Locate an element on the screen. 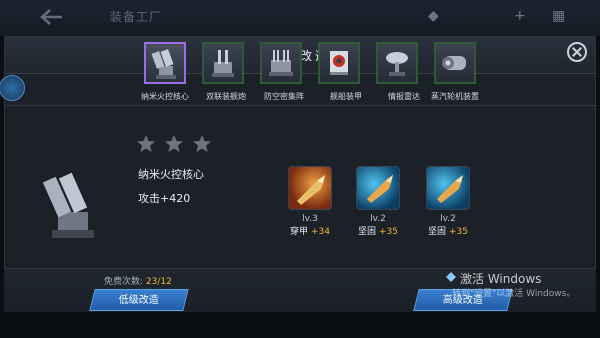 The image size is (600, 338). selected-equipment-model-icon is located at coordinates (68, 205).